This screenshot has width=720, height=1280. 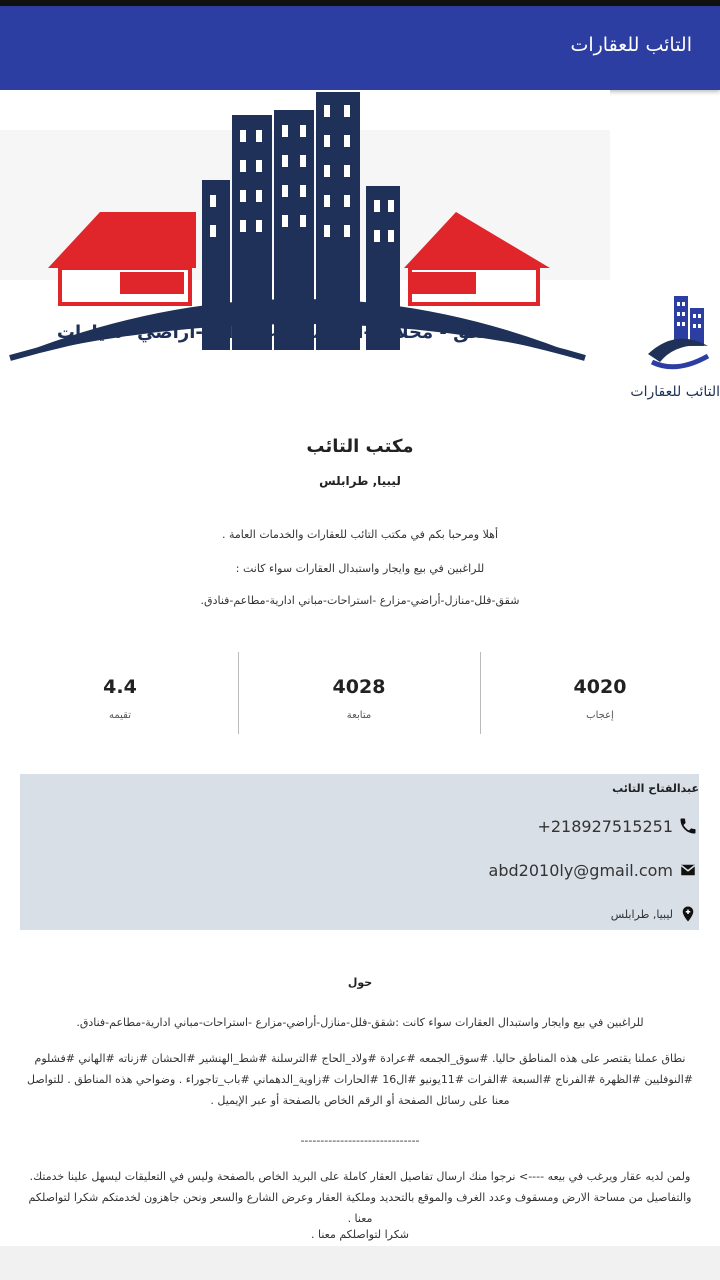 I want to click on contact-phone-row: +218927515251, so click(x=618, y=826).